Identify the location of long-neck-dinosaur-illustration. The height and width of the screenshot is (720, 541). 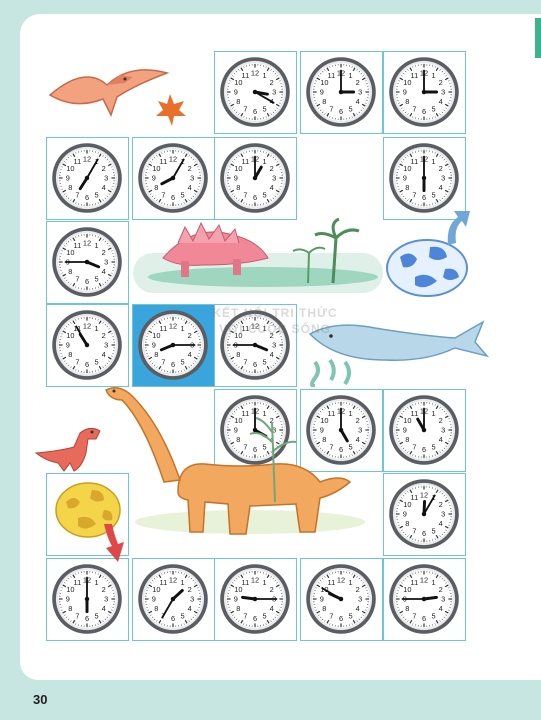
(235, 461).